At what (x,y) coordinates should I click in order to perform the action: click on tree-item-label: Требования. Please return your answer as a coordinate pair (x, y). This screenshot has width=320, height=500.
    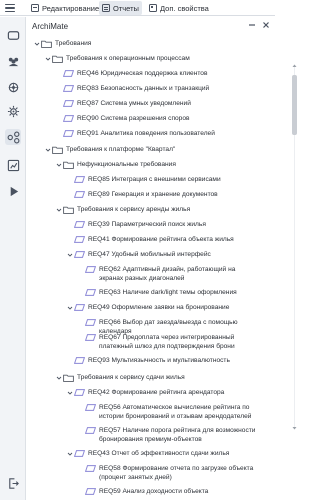
    Looking at the image, I should click on (73, 43).